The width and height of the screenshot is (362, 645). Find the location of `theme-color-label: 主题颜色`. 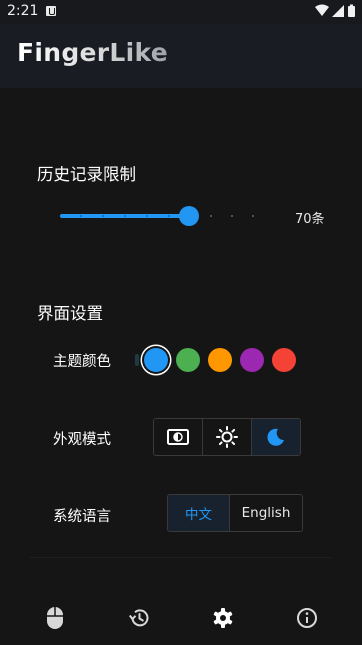

theme-color-label: 主题颜色 is located at coordinates (82, 362).